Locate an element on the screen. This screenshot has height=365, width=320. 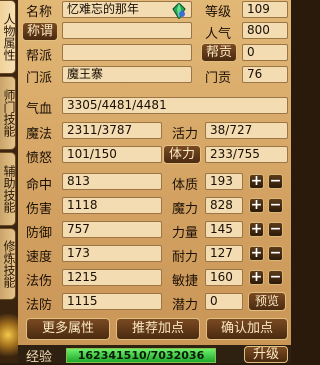
sect-contribution-field: 76 is located at coordinates (265, 74).